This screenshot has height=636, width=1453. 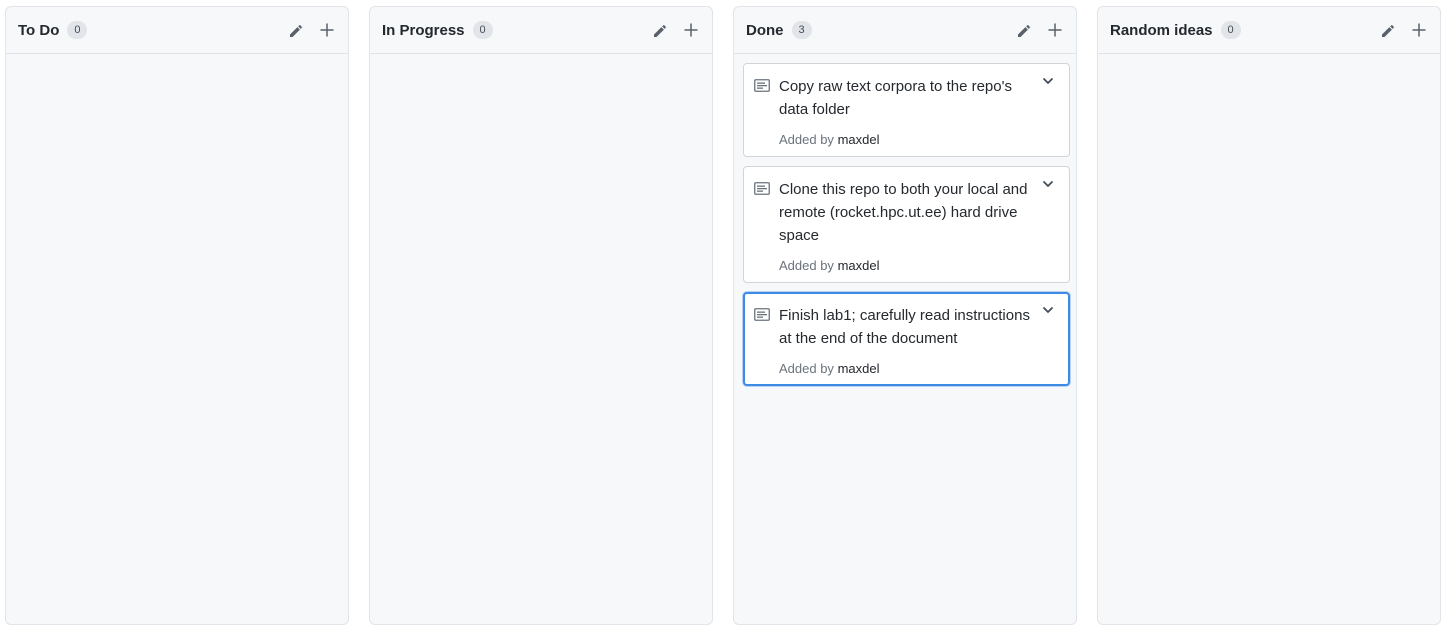 What do you see at coordinates (765, 30) in the screenshot?
I see `column-title: Done` at bounding box center [765, 30].